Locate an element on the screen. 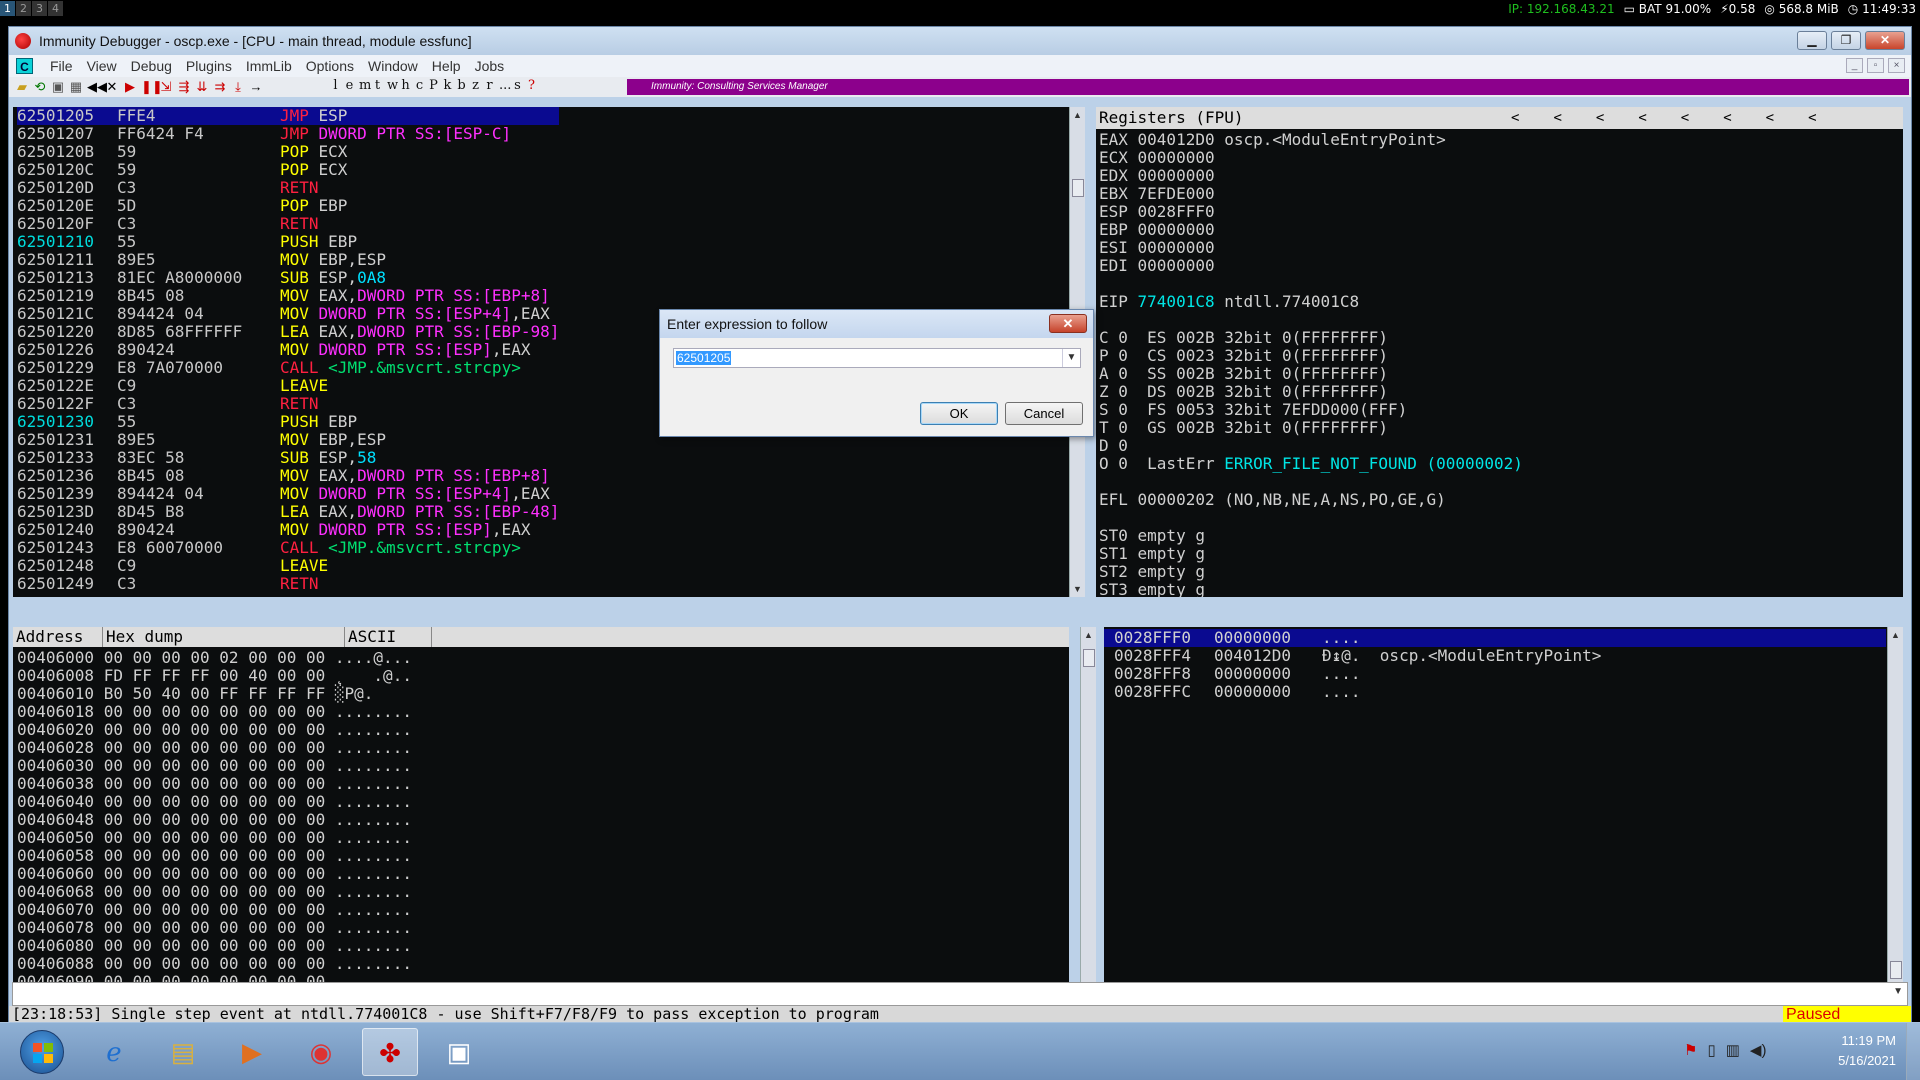 This screenshot has width=1920, height=1080. register-row: ESP 0028FFF0 is located at coordinates (1311, 212).